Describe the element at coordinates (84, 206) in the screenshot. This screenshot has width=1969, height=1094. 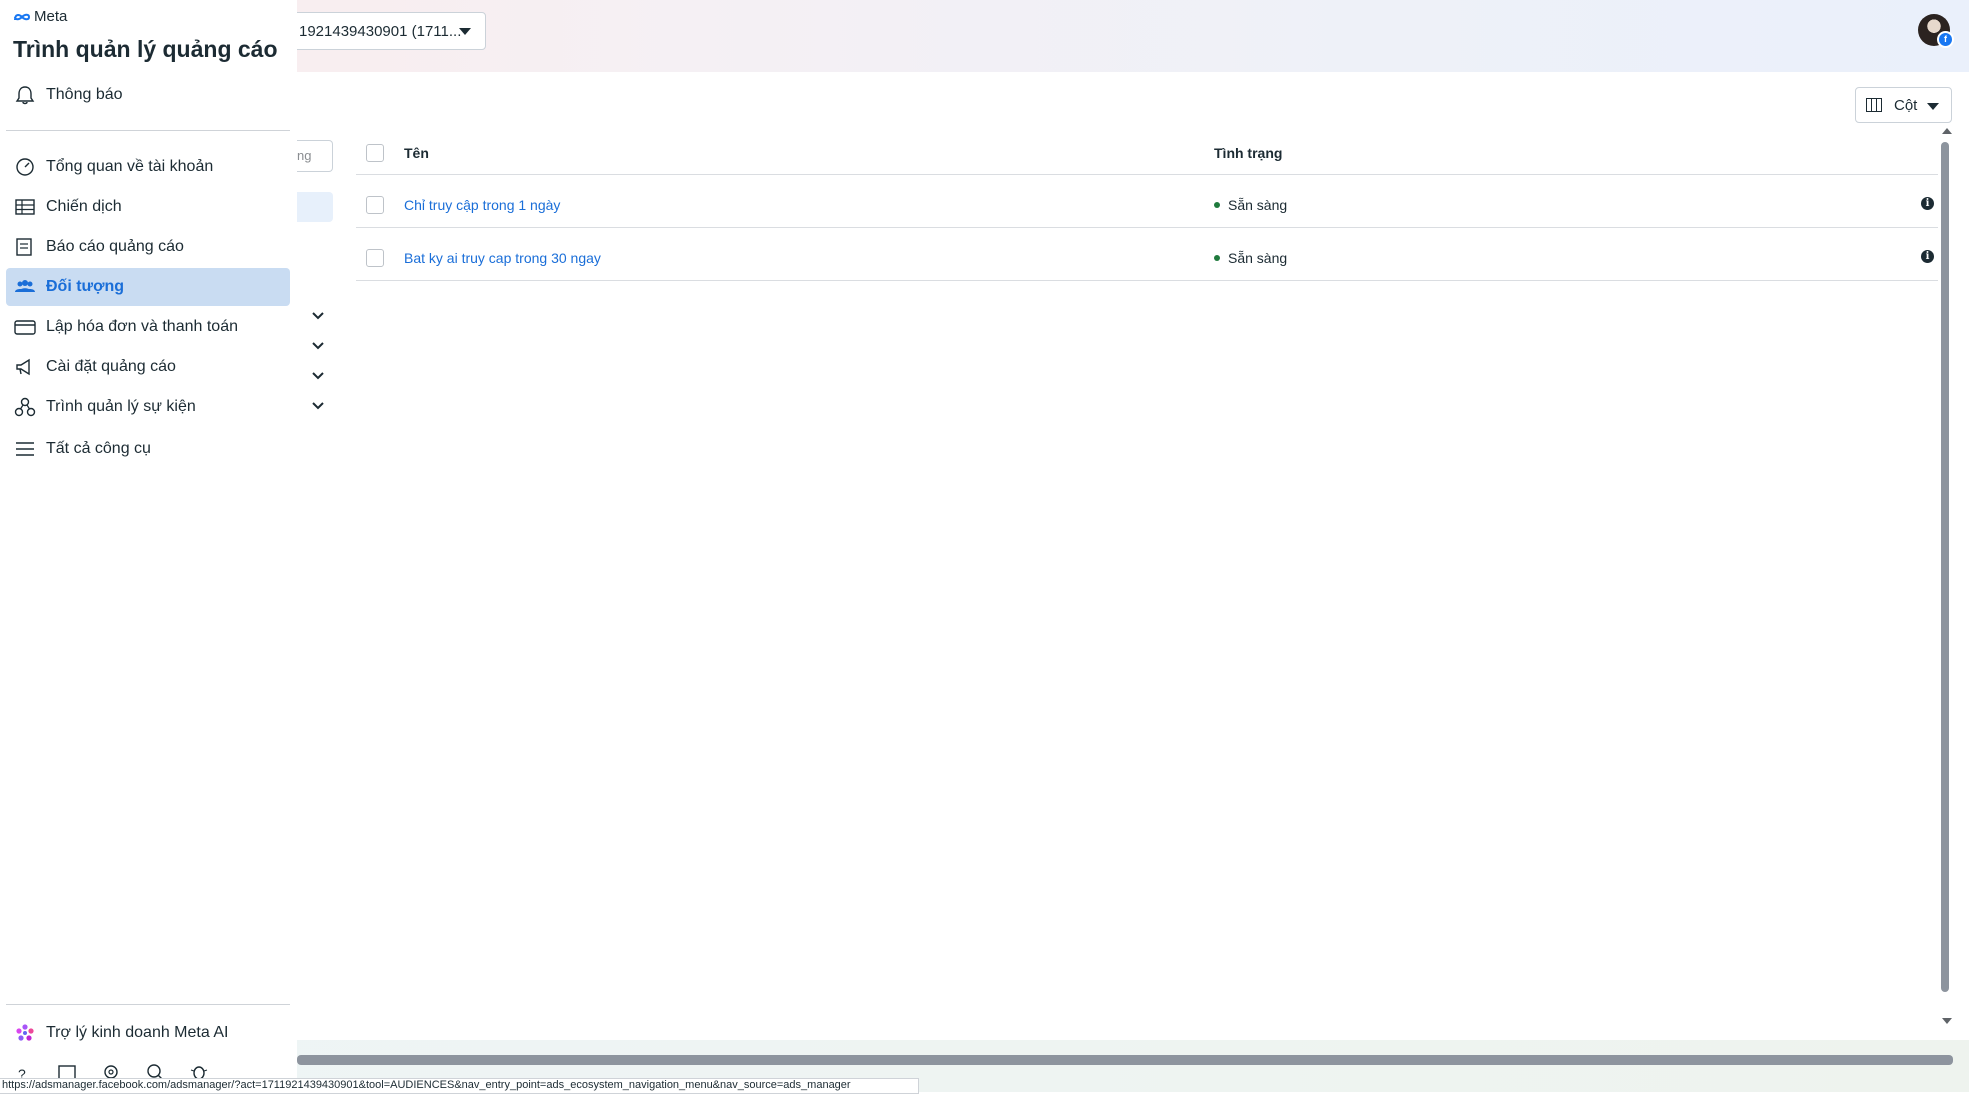
I see `sidebar-item-label: Chiến dịch` at that location.